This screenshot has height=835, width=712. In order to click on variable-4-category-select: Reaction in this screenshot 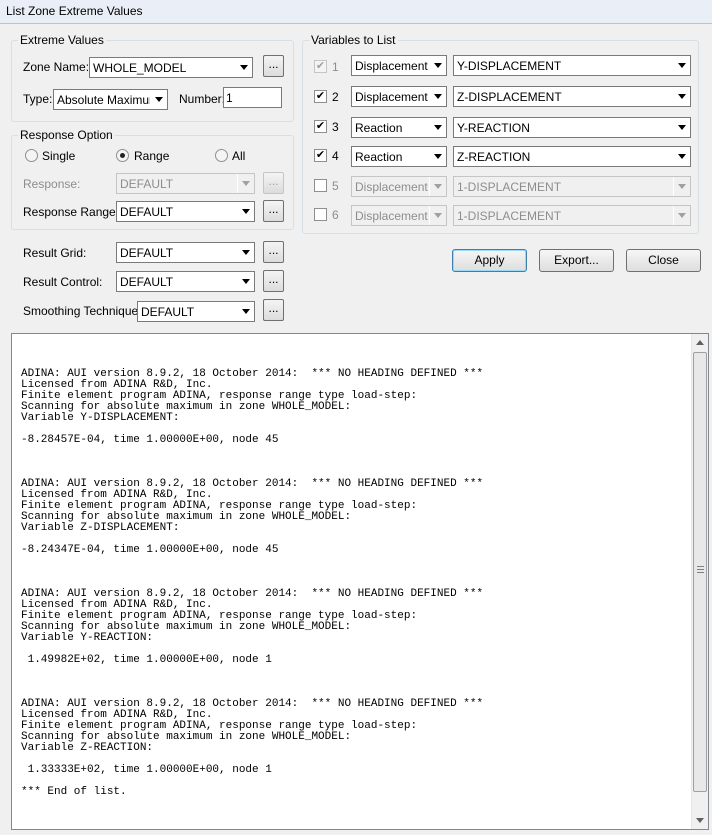, I will do `click(399, 156)`.